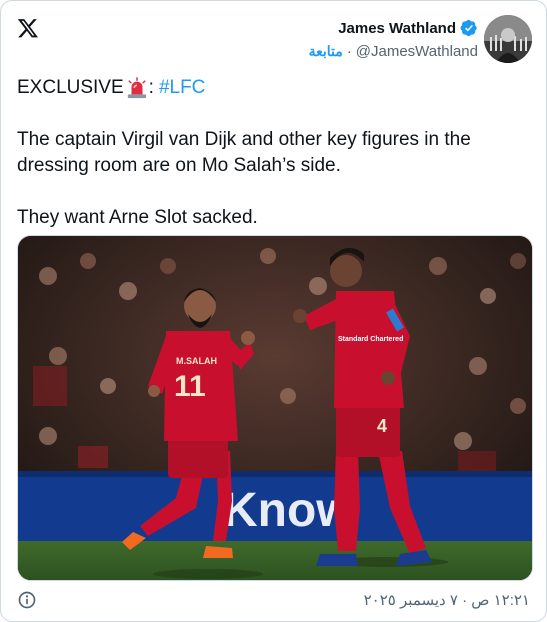 Image resolution: width=547 pixels, height=622 pixels. I want to click on avatar-image, so click(508, 39).